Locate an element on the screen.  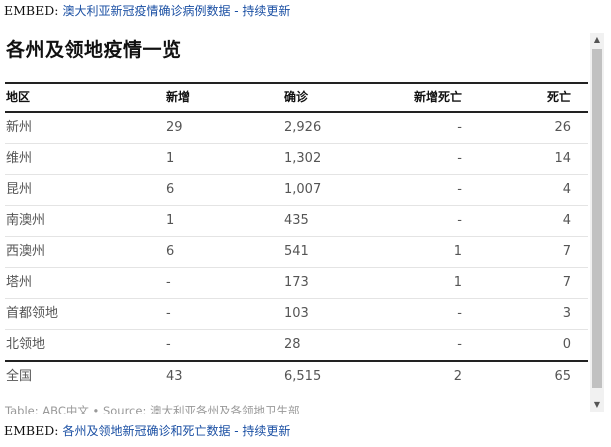
cell-deaths: 3 is located at coordinates (566, 313).